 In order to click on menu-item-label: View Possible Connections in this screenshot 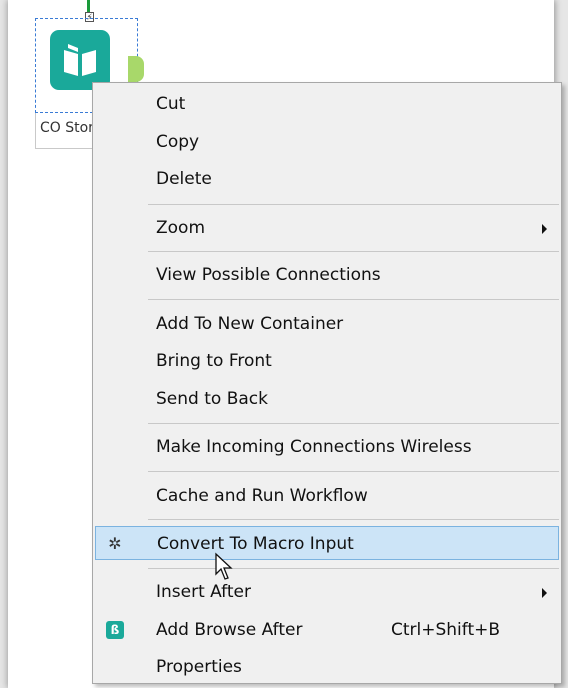, I will do `click(268, 275)`.